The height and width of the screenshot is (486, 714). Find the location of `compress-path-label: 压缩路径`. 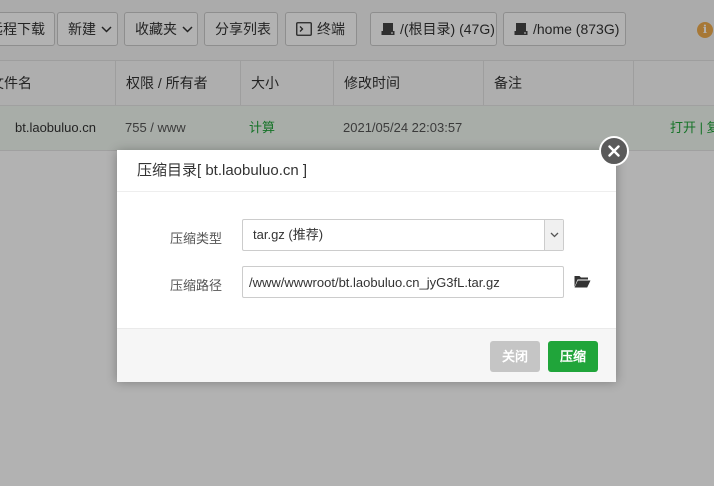

compress-path-label: 压缩路径 is located at coordinates (195, 285).